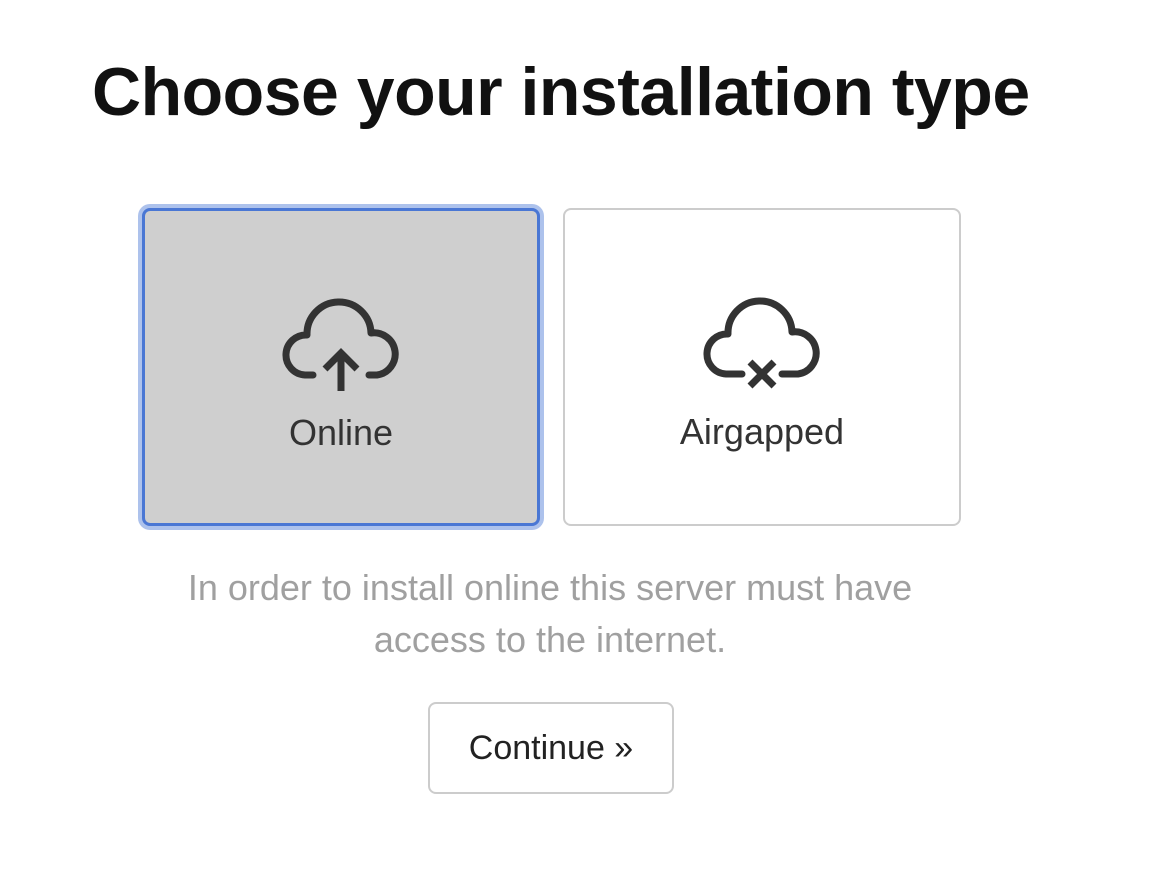 Image resolution: width=1152 pixels, height=870 pixels. Describe the element at coordinates (341, 432) in the screenshot. I see `online-option-label: Online` at that location.